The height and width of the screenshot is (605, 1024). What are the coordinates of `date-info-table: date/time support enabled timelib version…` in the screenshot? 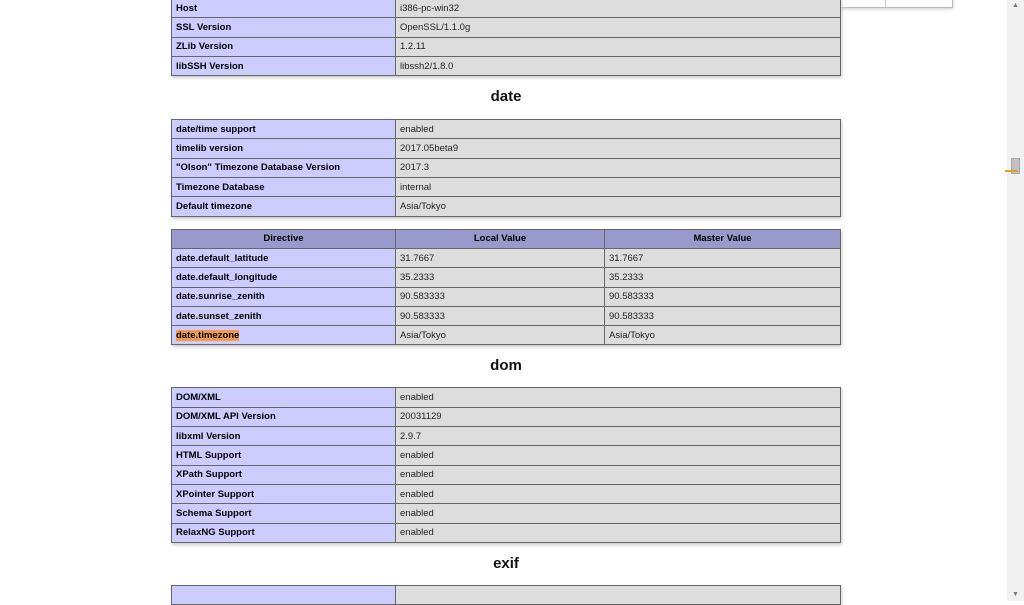 It's located at (506, 168).